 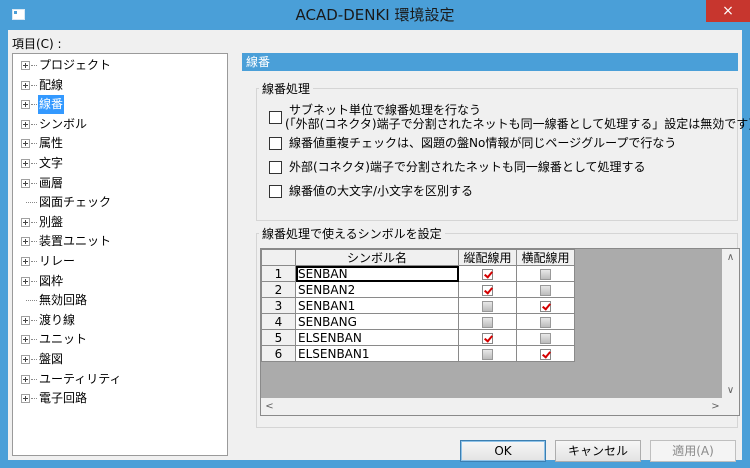 What do you see at coordinates (63, 398) in the screenshot?
I see `tree-item-label: 電子回路` at bounding box center [63, 398].